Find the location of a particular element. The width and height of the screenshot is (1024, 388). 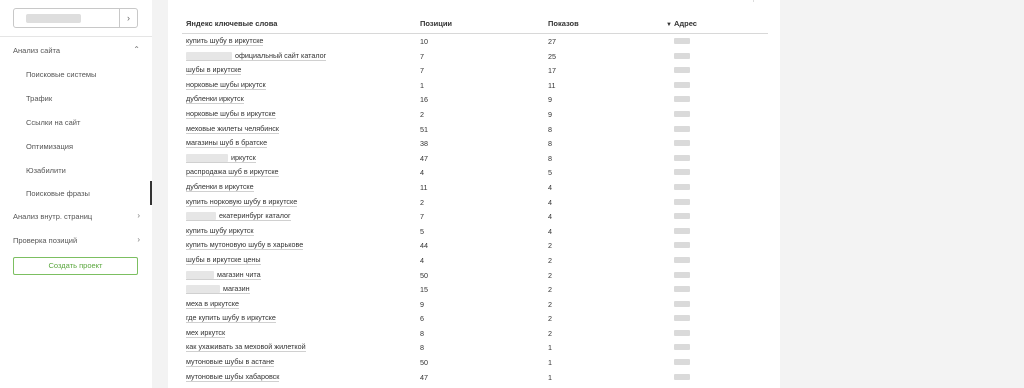

sidebar-item-search-engines: Поисковые системы is located at coordinates (76, 74).